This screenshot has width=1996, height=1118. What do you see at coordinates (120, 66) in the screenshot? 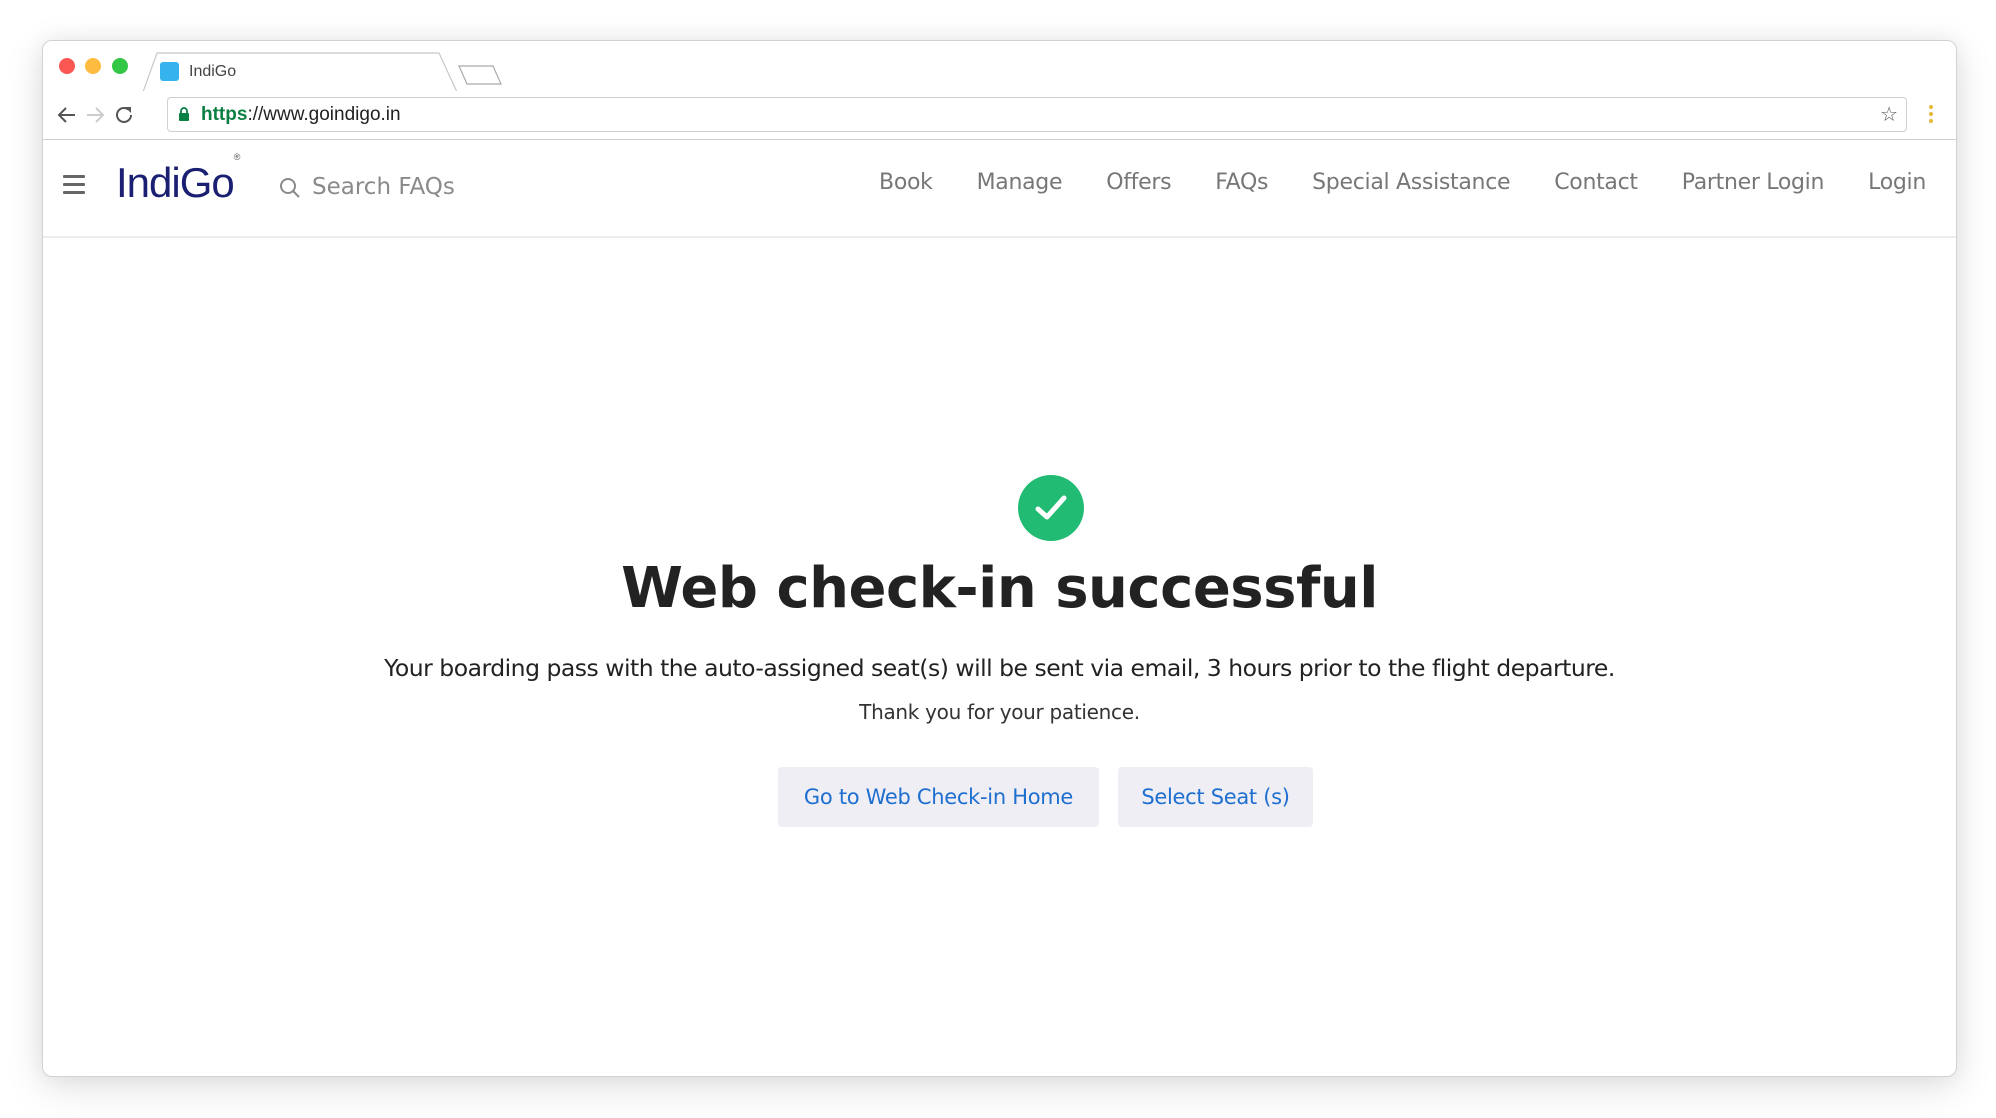
I see `maximize-window-button` at bounding box center [120, 66].